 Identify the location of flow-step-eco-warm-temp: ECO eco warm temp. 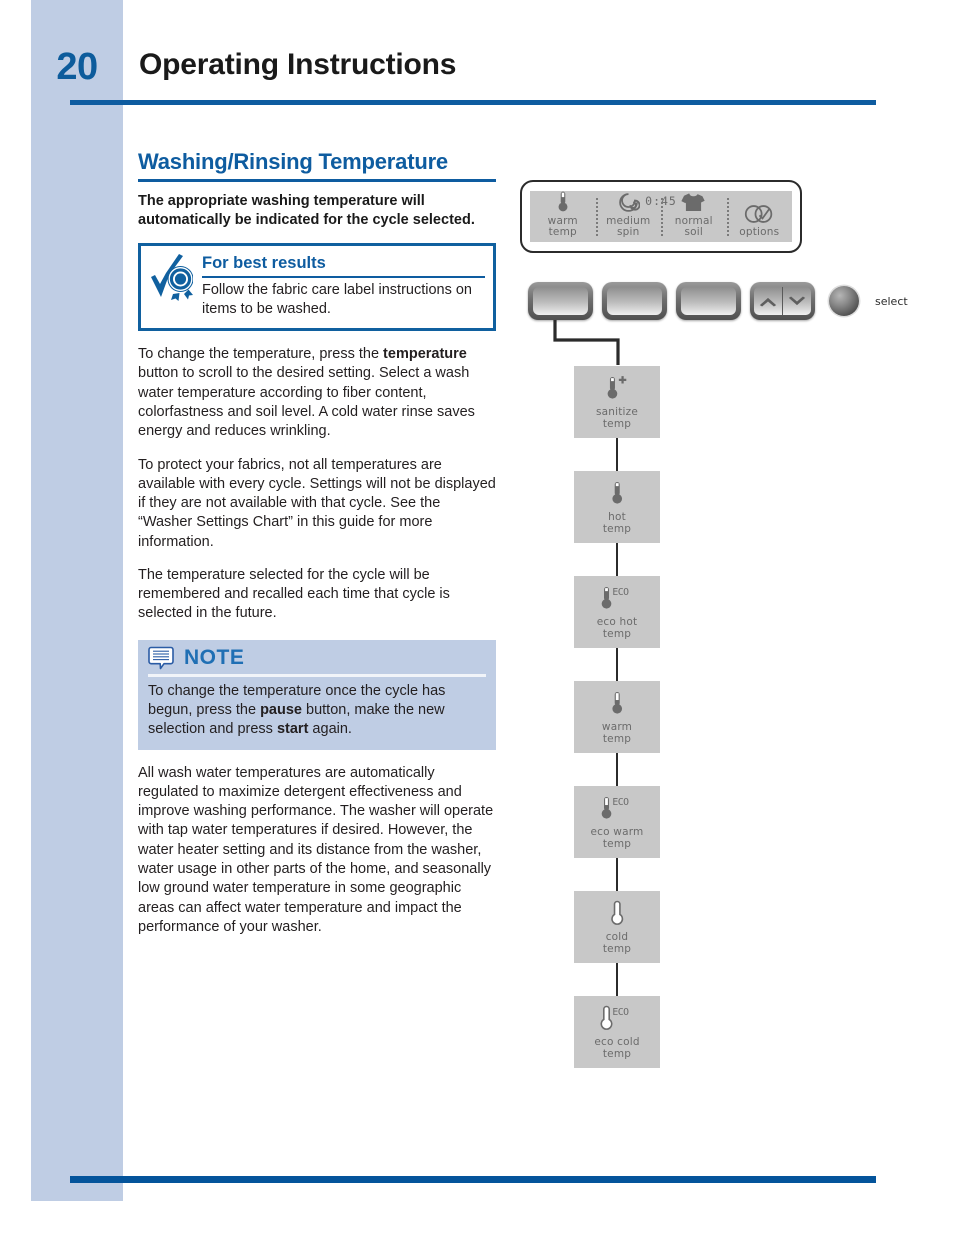
(617, 822).